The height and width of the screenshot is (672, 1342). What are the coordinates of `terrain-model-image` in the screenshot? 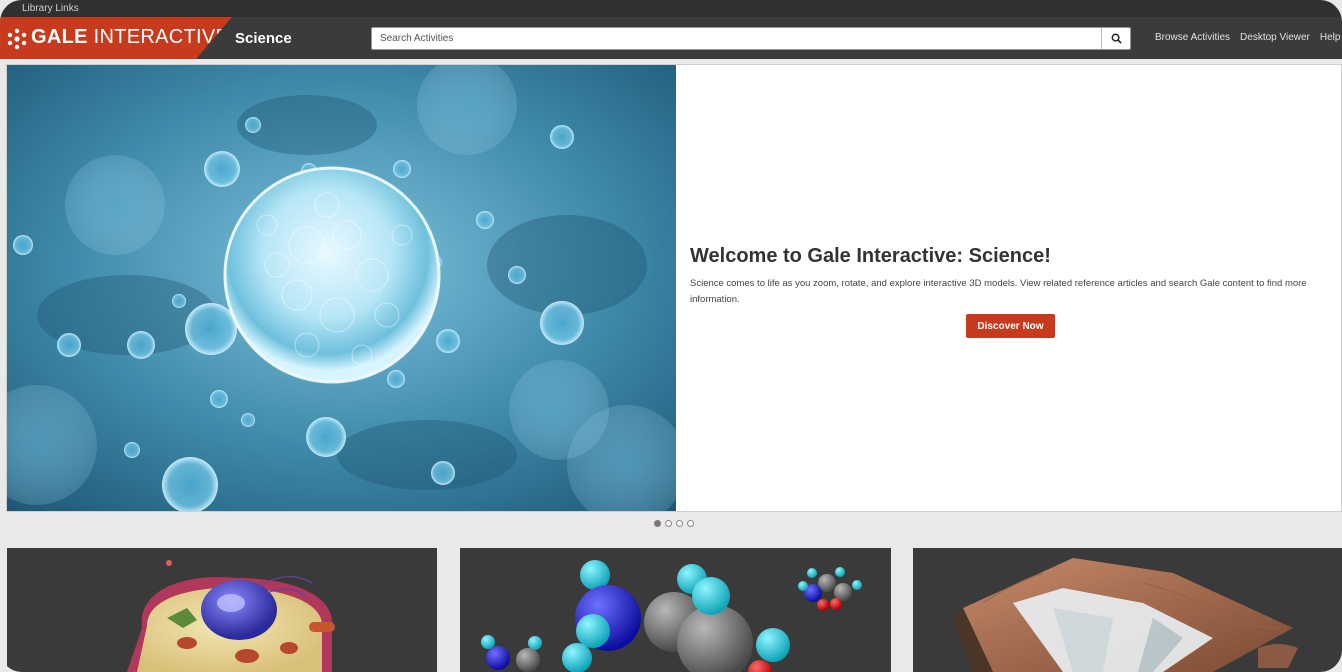 It's located at (1125, 615).